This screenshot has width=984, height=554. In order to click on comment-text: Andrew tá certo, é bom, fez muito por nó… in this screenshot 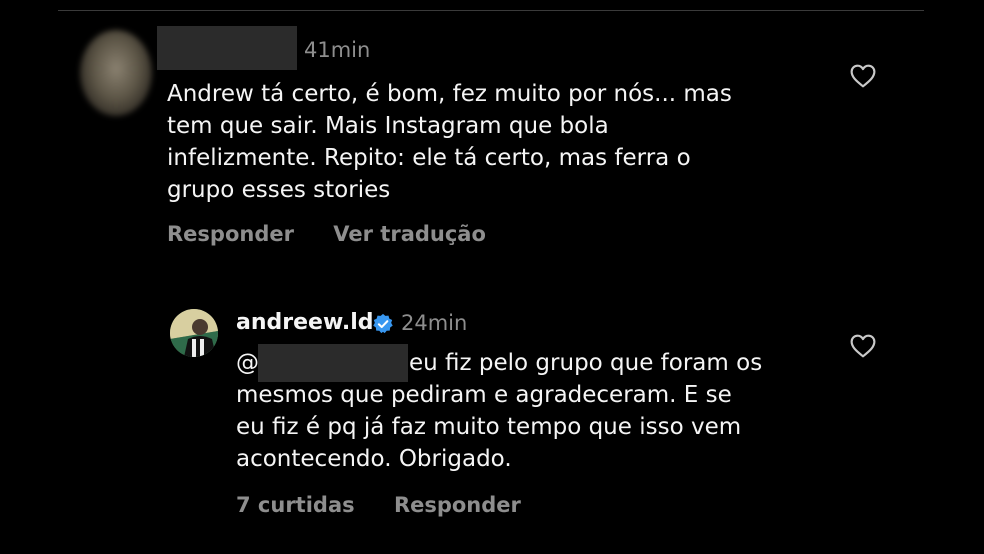, I will do `click(449, 142)`.